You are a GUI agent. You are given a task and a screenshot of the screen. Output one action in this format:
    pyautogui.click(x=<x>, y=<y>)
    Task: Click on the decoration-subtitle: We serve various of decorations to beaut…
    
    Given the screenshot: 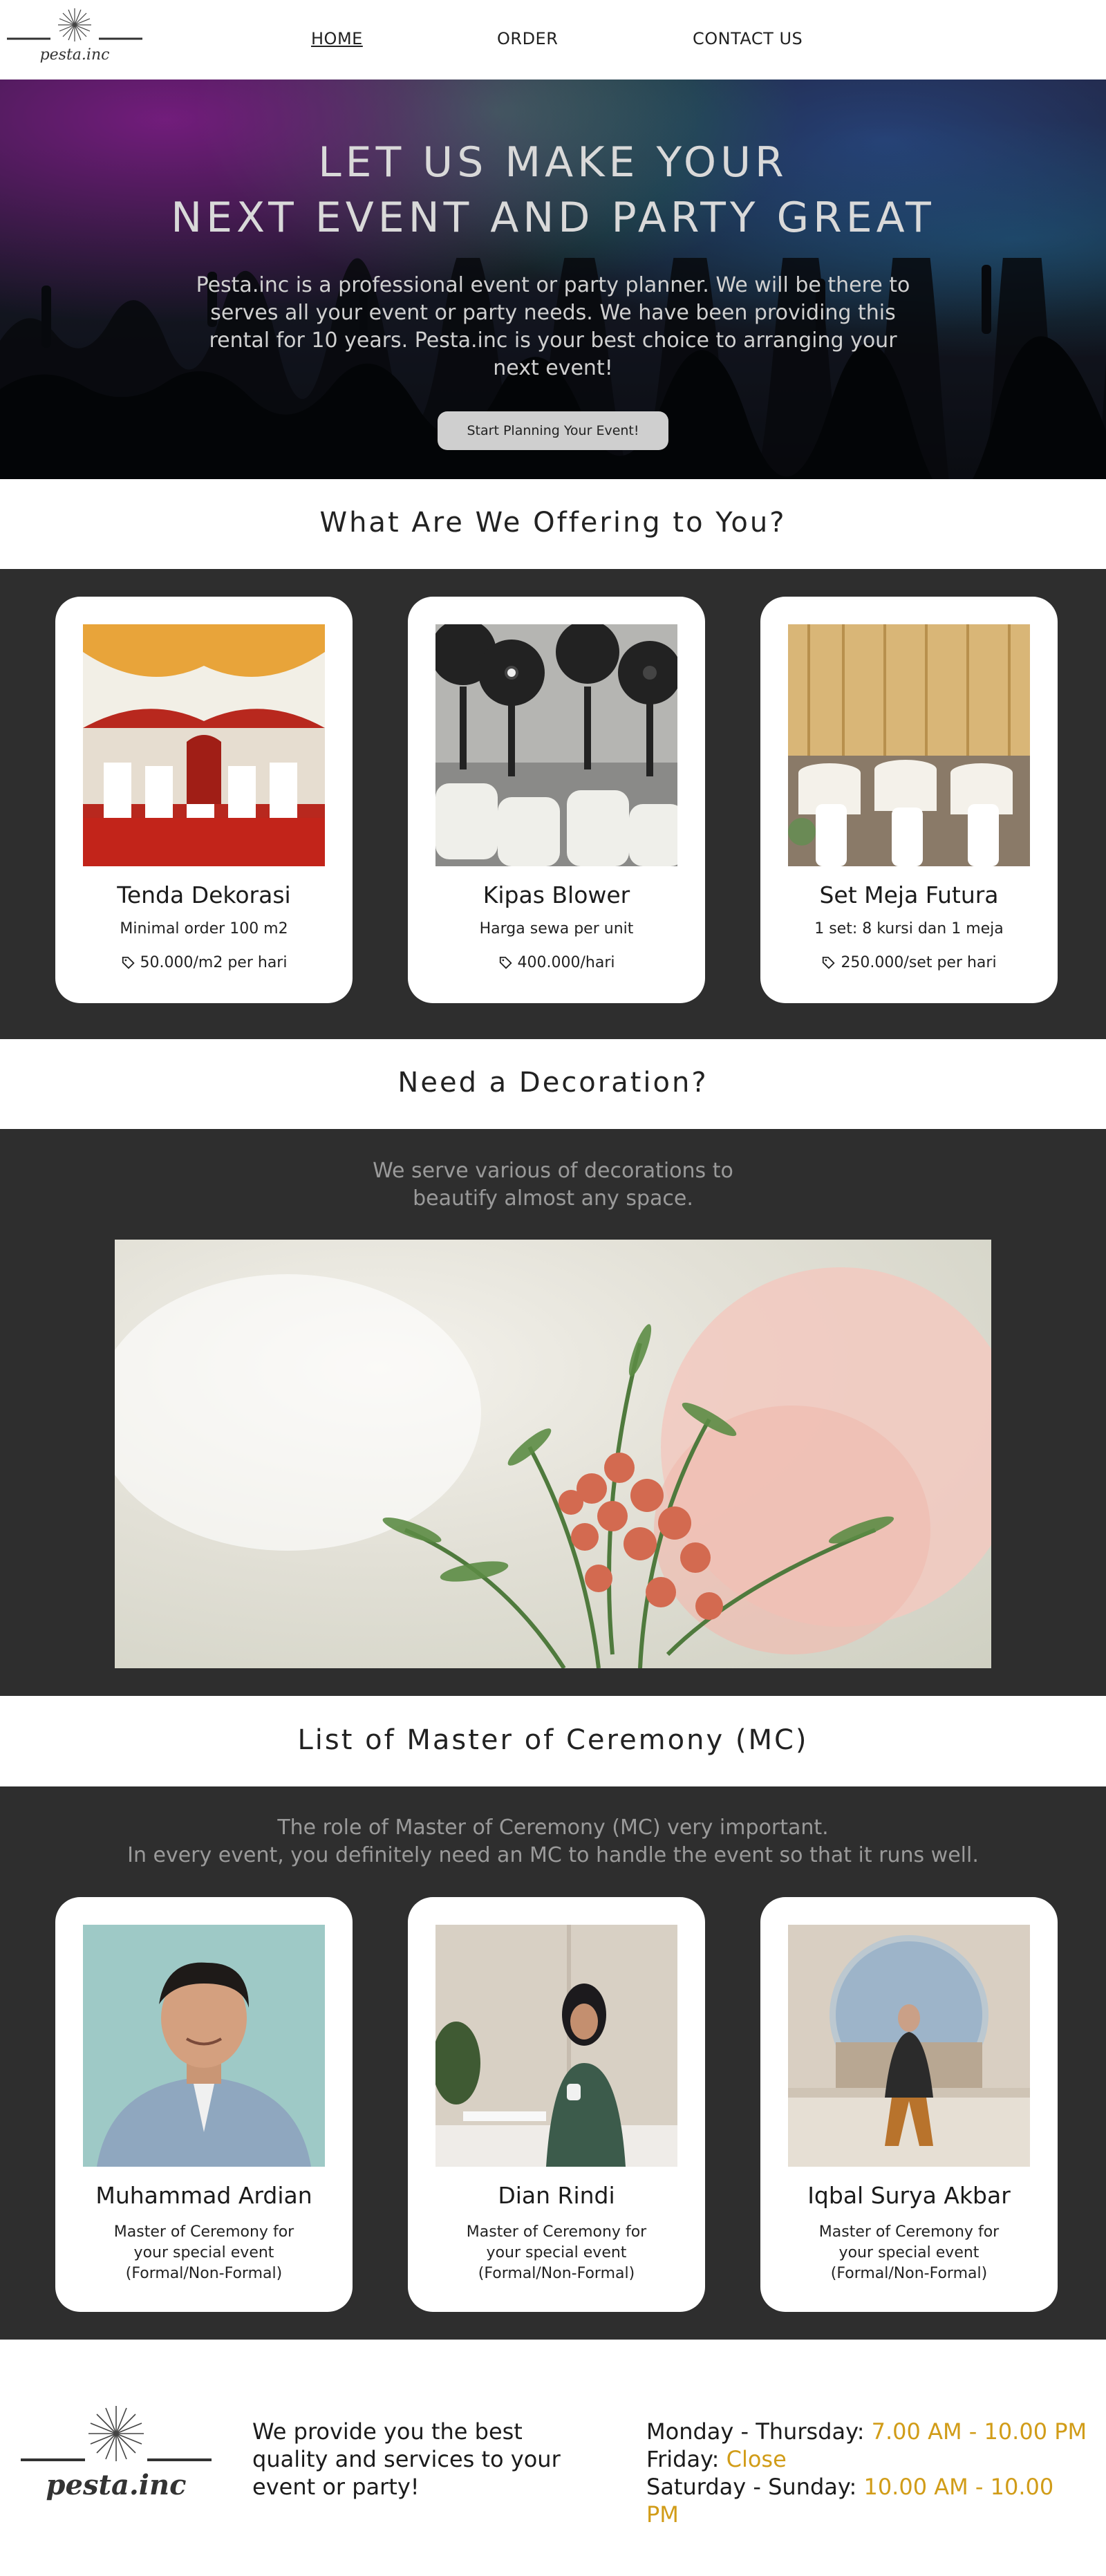 What is the action you would take?
    pyautogui.click(x=553, y=1185)
    